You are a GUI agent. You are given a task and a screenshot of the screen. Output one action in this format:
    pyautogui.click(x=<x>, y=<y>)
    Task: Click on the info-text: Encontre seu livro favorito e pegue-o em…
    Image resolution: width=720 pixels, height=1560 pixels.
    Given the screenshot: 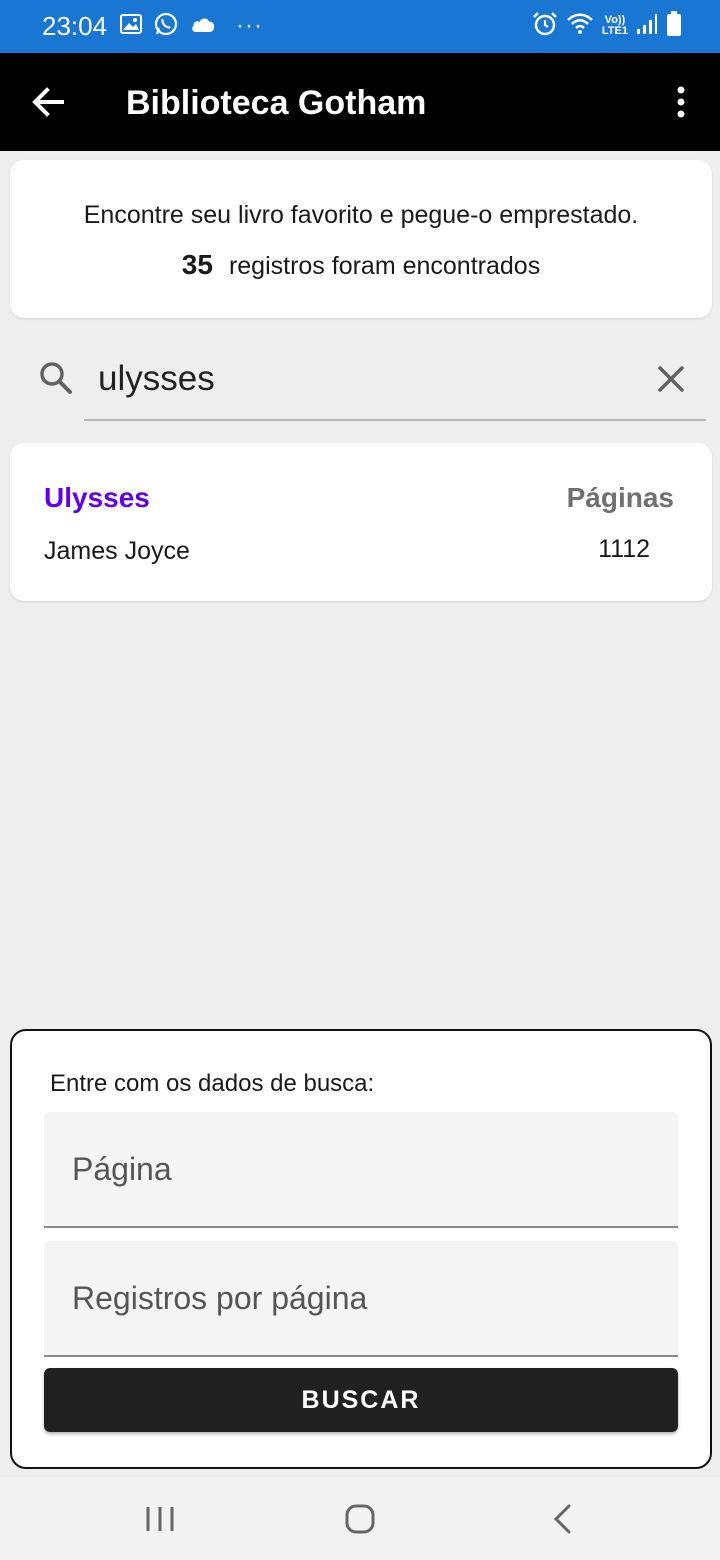 What is the action you would take?
    pyautogui.click(x=361, y=215)
    